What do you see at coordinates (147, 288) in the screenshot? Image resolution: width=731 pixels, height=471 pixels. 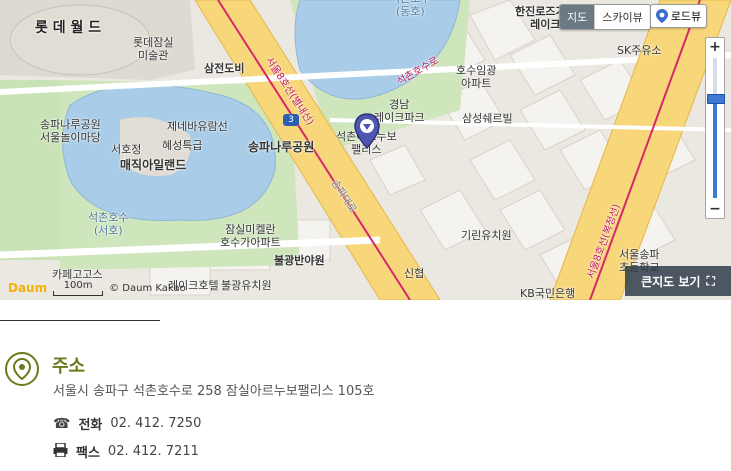 I see `copyright-text: © Daum Kakao` at bounding box center [147, 288].